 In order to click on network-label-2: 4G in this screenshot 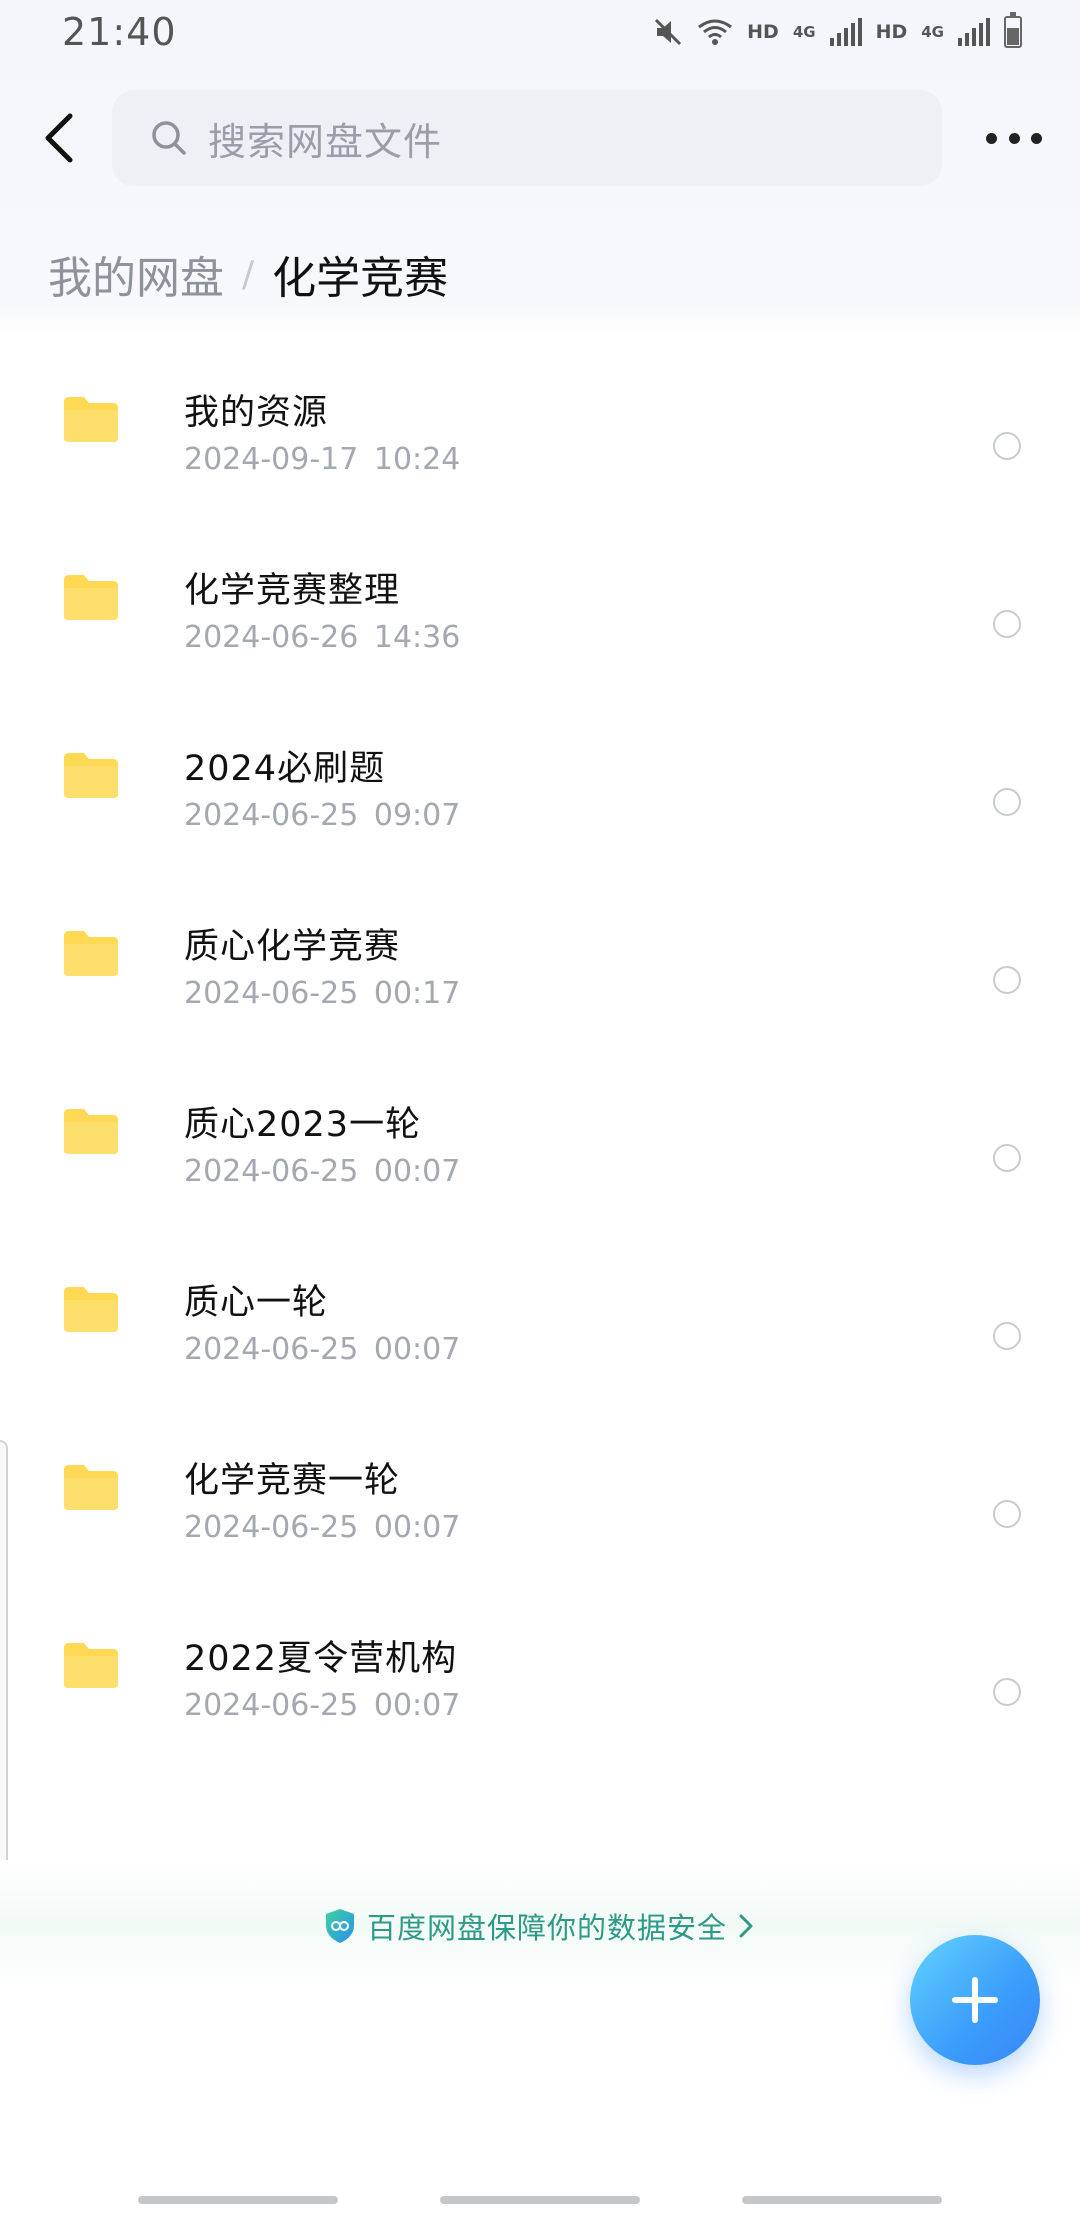, I will do `click(932, 31)`.